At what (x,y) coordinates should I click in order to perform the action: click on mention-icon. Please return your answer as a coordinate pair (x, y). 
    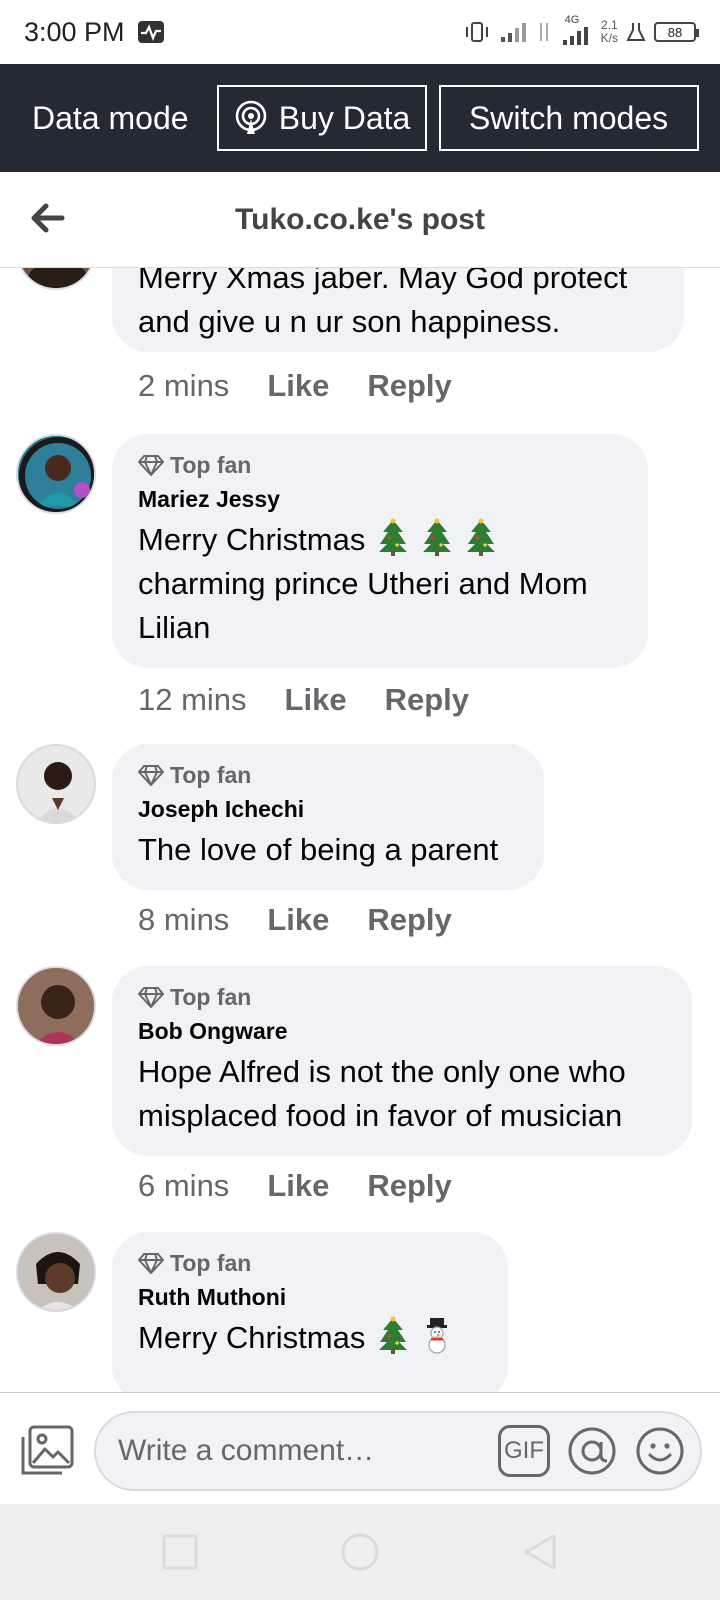
    Looking at the image, I should click on (592, 1451).